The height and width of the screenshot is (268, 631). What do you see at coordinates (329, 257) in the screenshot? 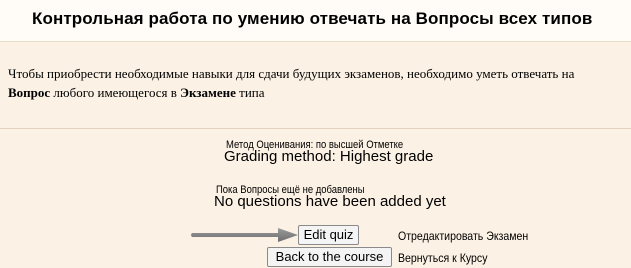
I see `back-to-course-button: Back to the course` at bounding box center [329, 257].